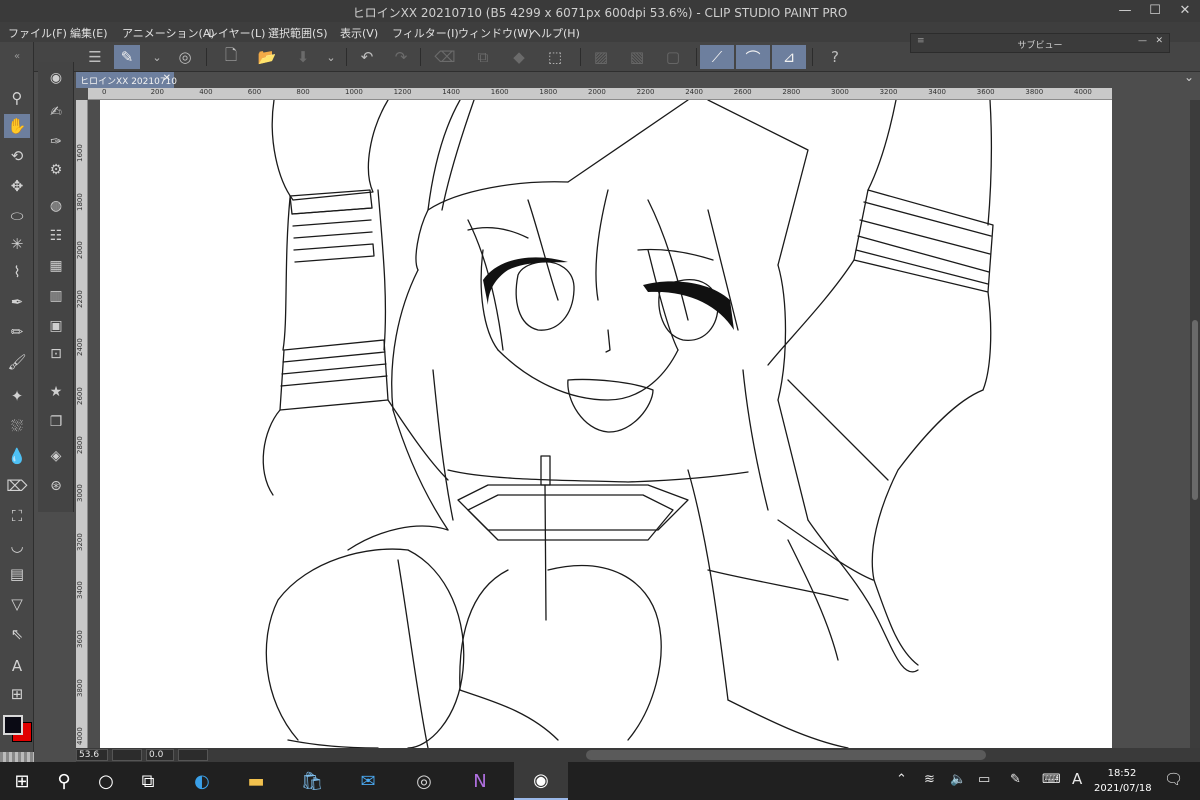  I want to click on fill-command-icon: ◆, so click(519, 57).